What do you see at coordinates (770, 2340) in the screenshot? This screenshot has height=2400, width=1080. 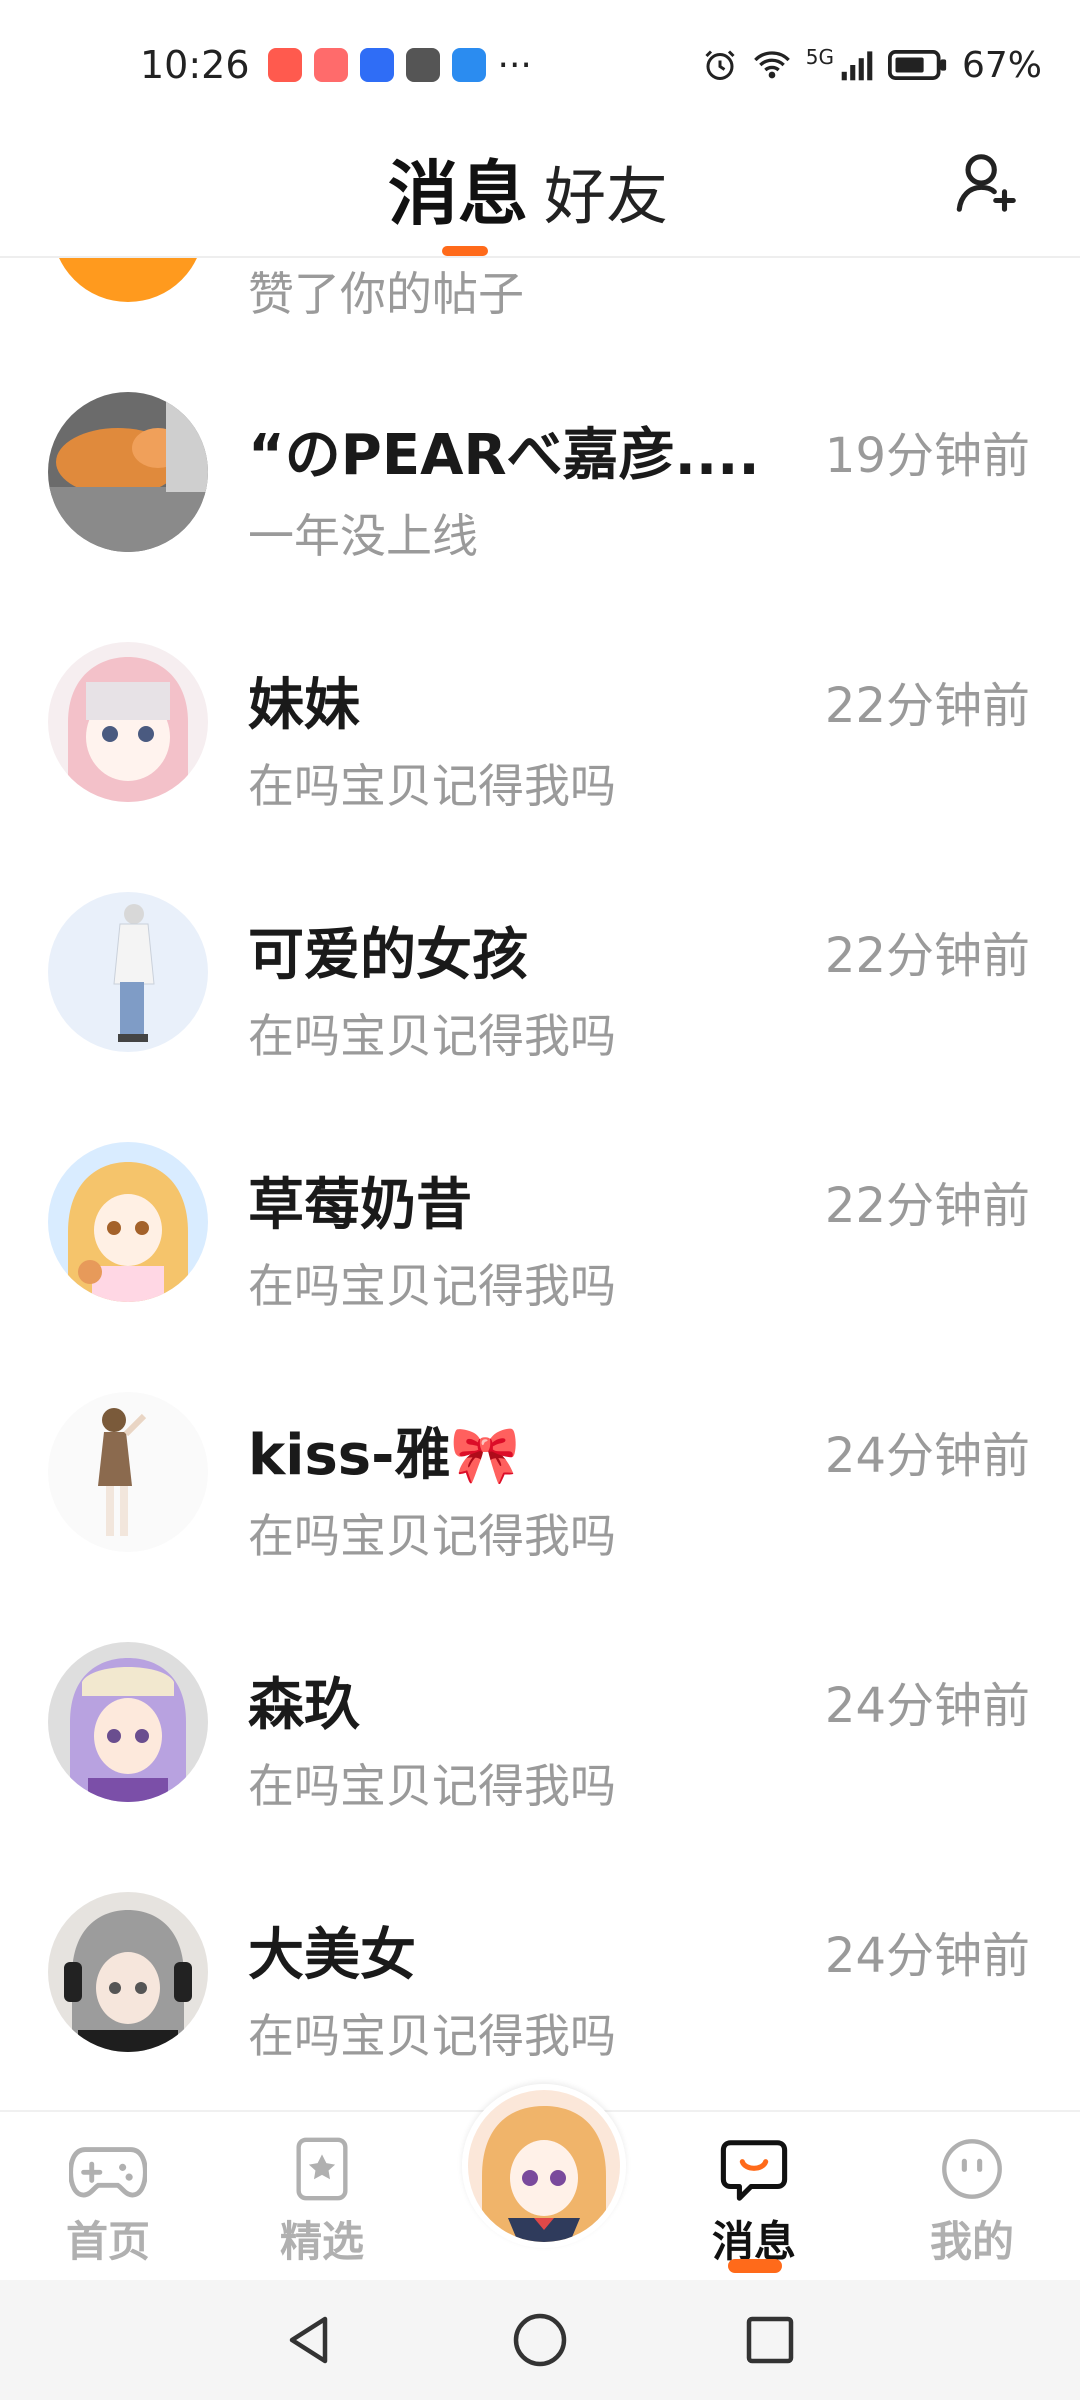 I see `recents-square-icon` at bounding box center [770, 2340].